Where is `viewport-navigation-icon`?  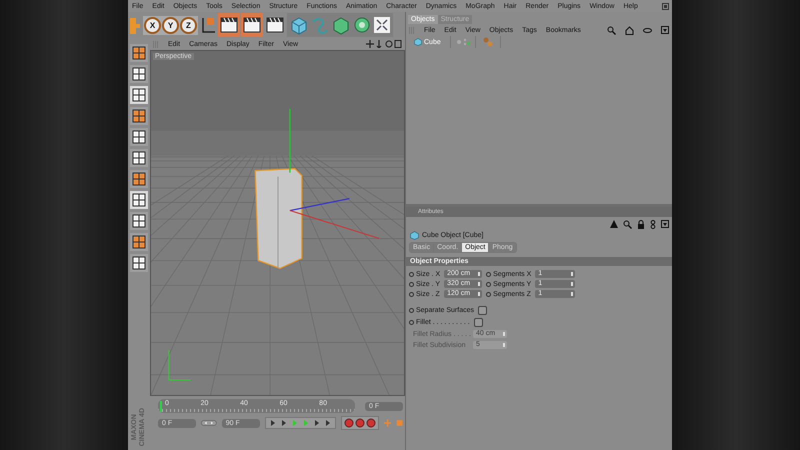
viewport-navigation-icon is located at coordinates (384, 44).